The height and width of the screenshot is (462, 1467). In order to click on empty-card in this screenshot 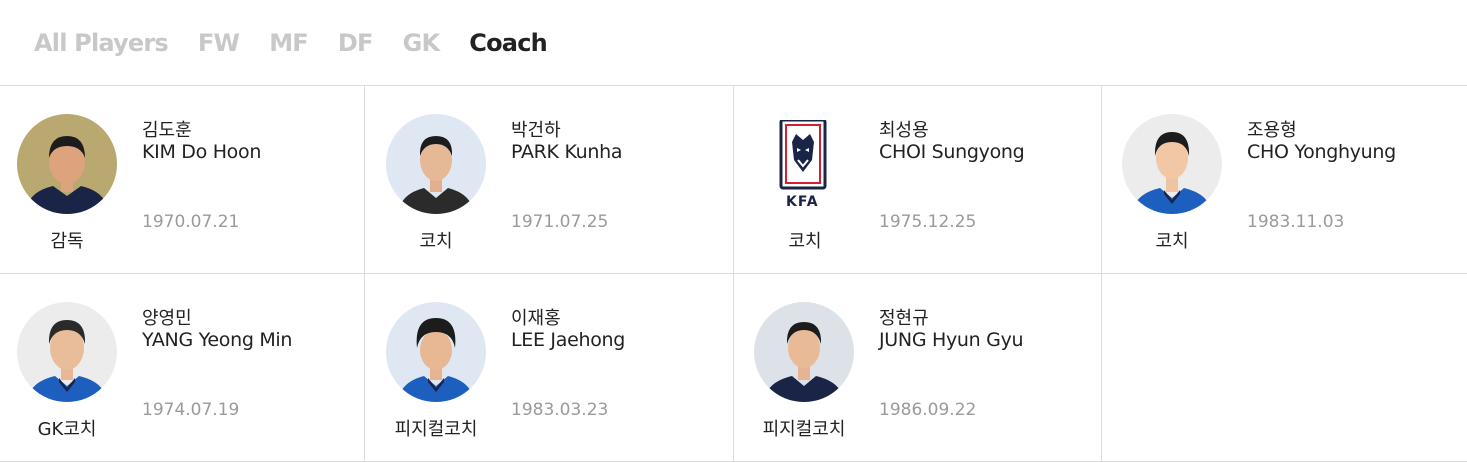, I will do `click(1284, 368)`.